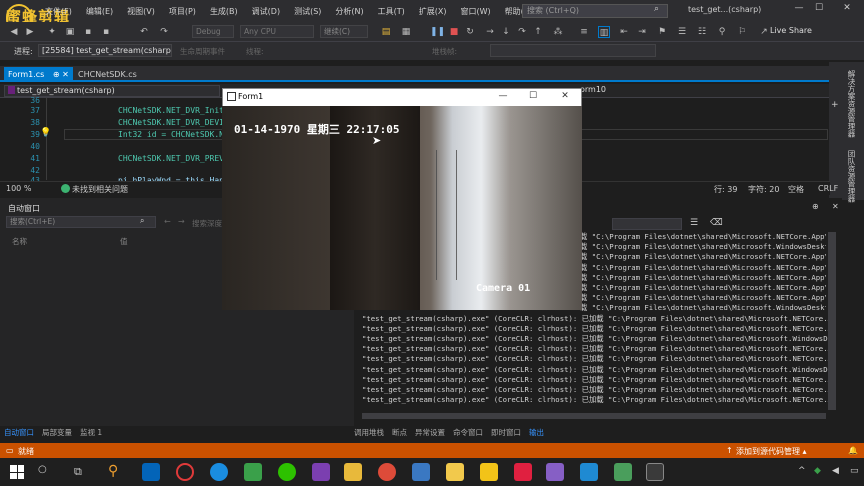 This screenshot has height=486, width=864. I want to click on zoom-level: 100 %, so click(18, 188).